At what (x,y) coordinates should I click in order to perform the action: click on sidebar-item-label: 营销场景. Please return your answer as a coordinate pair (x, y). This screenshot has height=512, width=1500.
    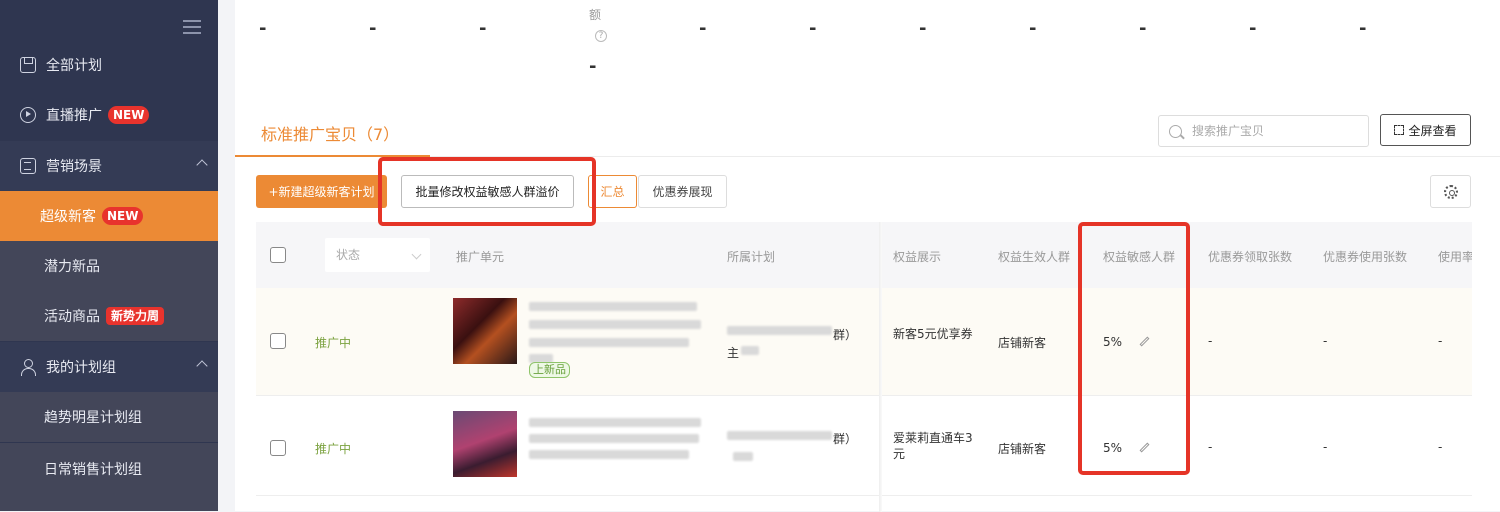
    Looking at the image, I should click on (74, 167).